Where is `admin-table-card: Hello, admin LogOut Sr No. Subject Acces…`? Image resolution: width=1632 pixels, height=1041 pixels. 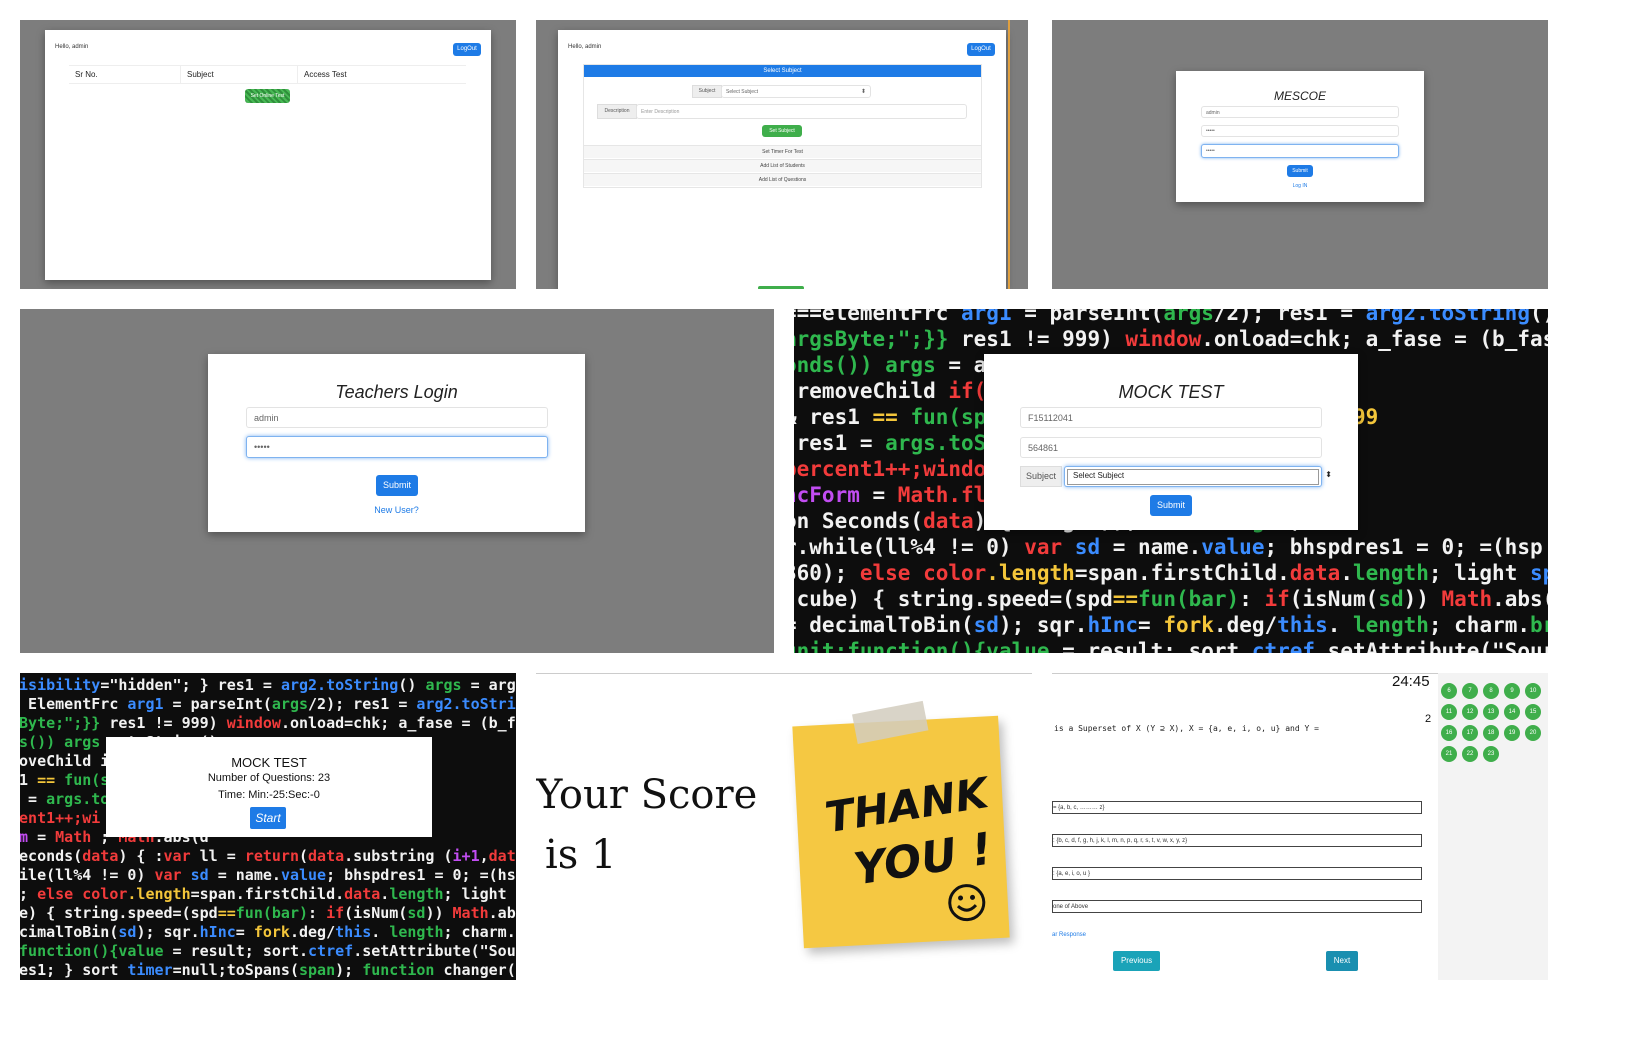
admin-table-card: Hello, admin LogOut Sr No. Subject Acces… is located at coordinates (268, 155).